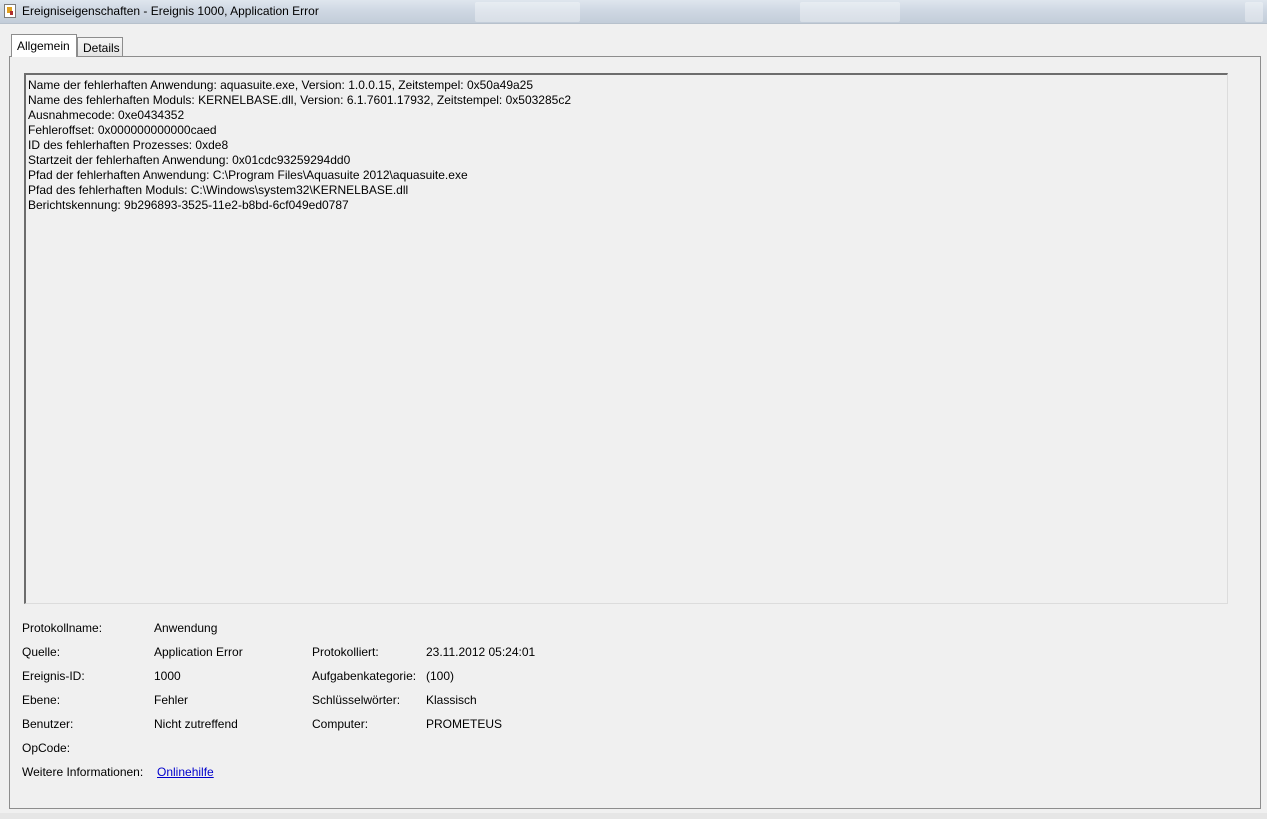 Image resolution: width=1267 pixels, height=819 pixels. Describe the element at coordinates (198, 652) in the screenshot. I see `quelle-value: Application Error` at that location.